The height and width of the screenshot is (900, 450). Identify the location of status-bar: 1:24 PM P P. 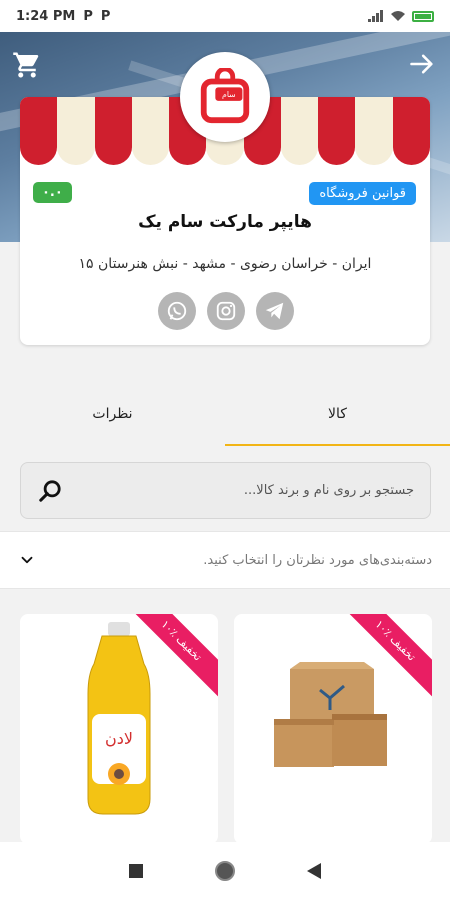
(225, 16).